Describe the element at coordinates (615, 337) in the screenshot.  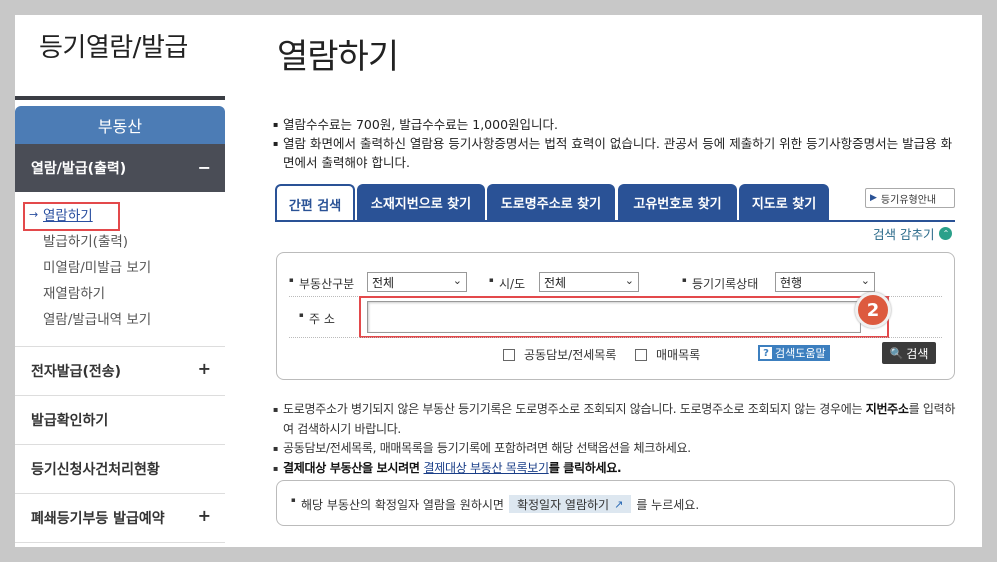
I see `row-divider` at that location.